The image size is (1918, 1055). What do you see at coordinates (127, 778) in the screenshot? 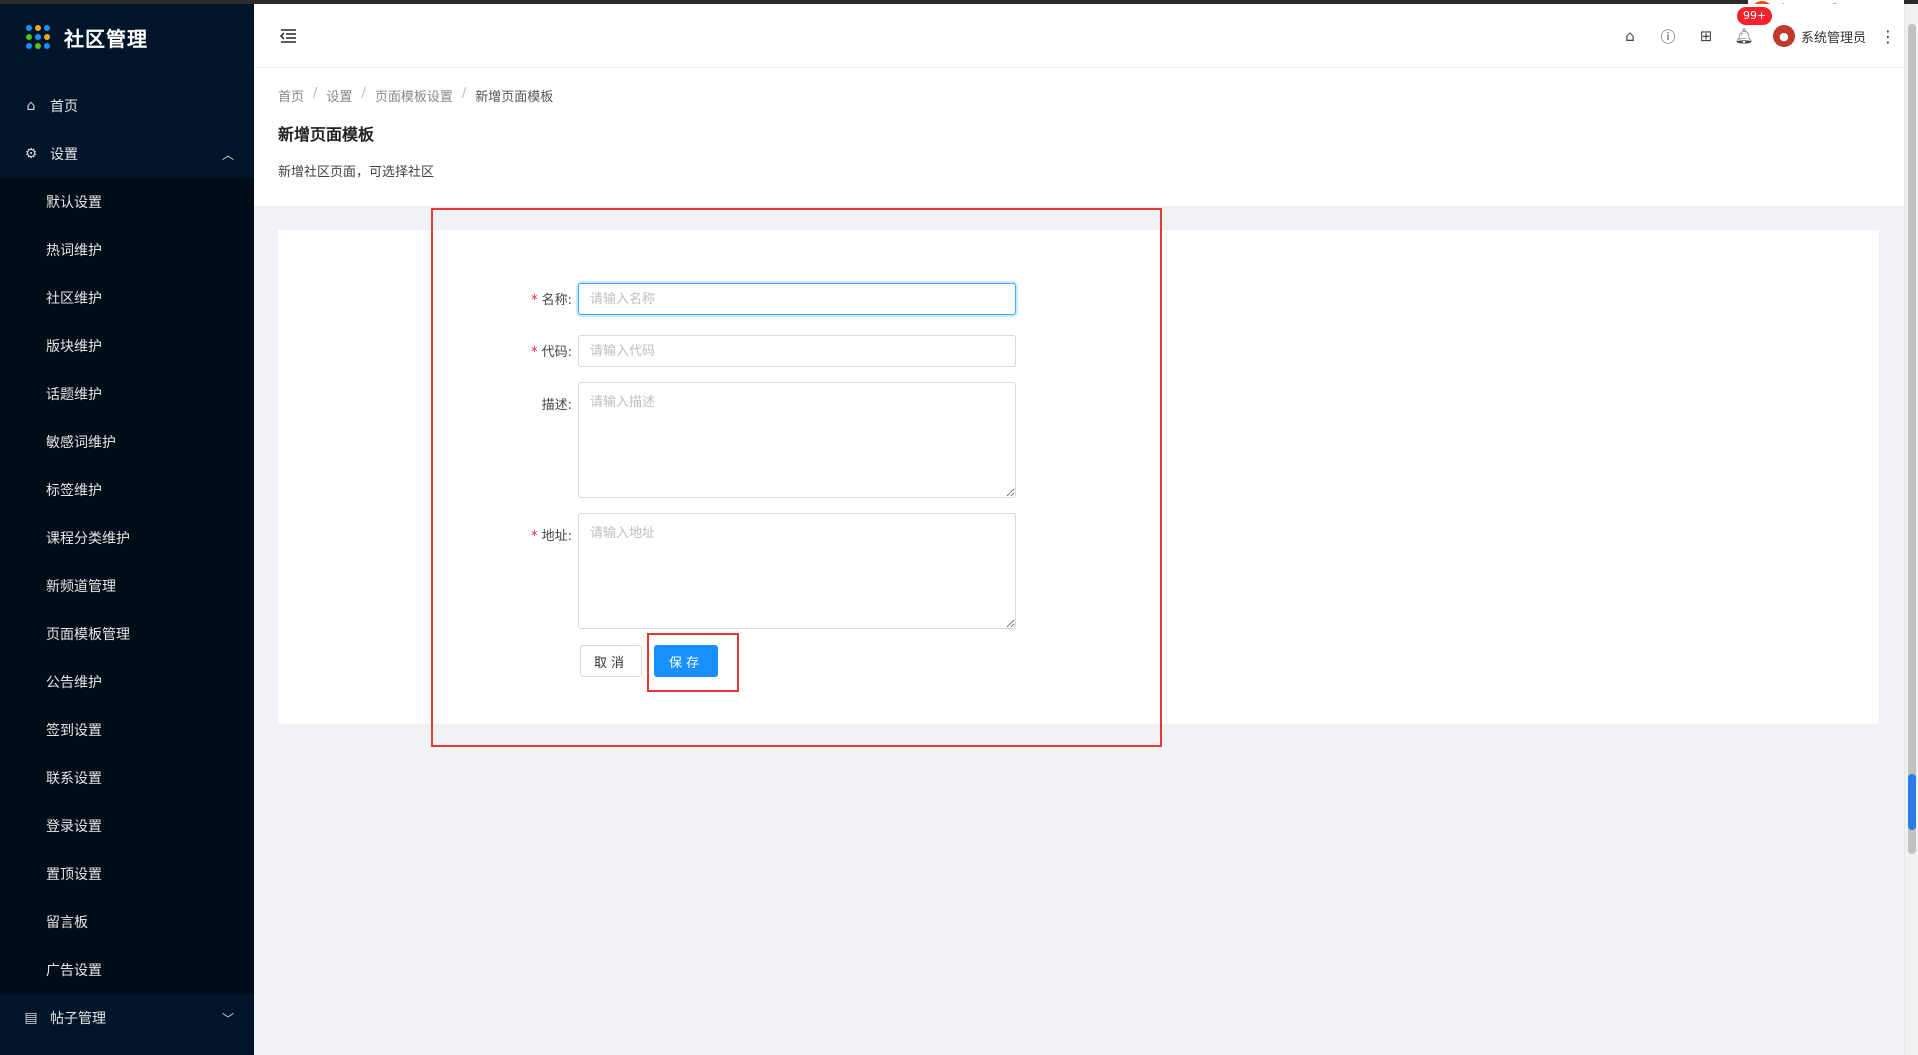
I see `sidebar-item-contact: 联系设置` at bounding box center [127, 778].